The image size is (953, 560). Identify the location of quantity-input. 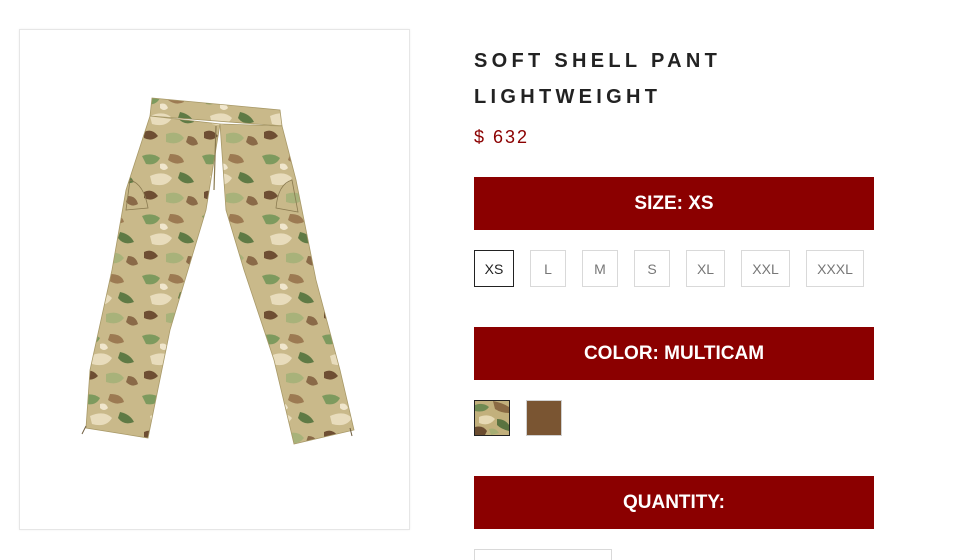
(543, 554).